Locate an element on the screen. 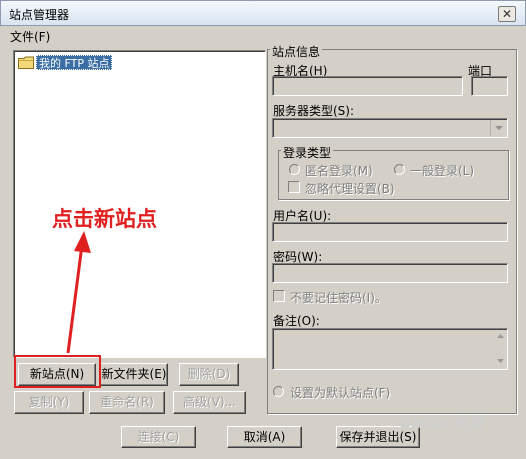 This screenshot has width=526, height=459. anonymous-label: 匿名登录(M) is located at coordinates (339, 171).